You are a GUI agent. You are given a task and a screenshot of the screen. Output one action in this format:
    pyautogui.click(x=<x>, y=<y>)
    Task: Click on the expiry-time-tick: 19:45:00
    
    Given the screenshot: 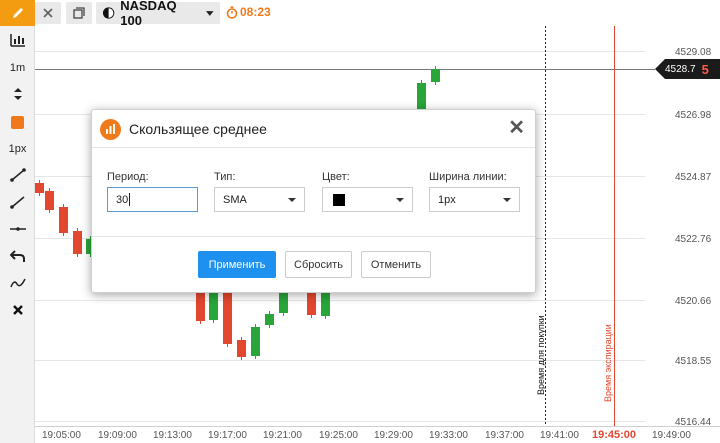 What is the action you would take?
    pyautogui.click(x=614, y=435)
    